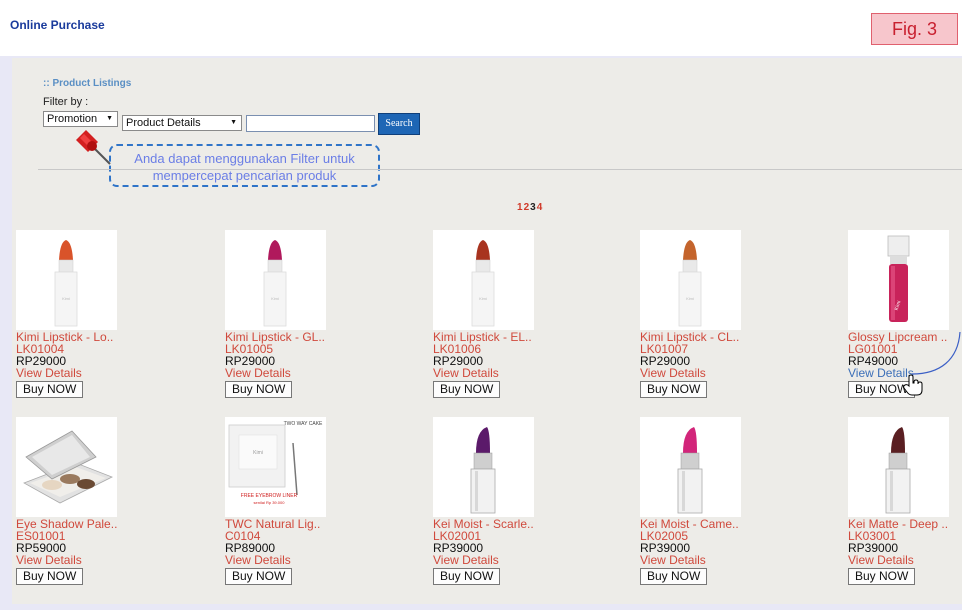 Image resolution: width=962 pixels, height=610 pixels. What do you see at coordinates (936, 353) in the screenshot?
I see `callout-curve` at bounding box center [936, 353].